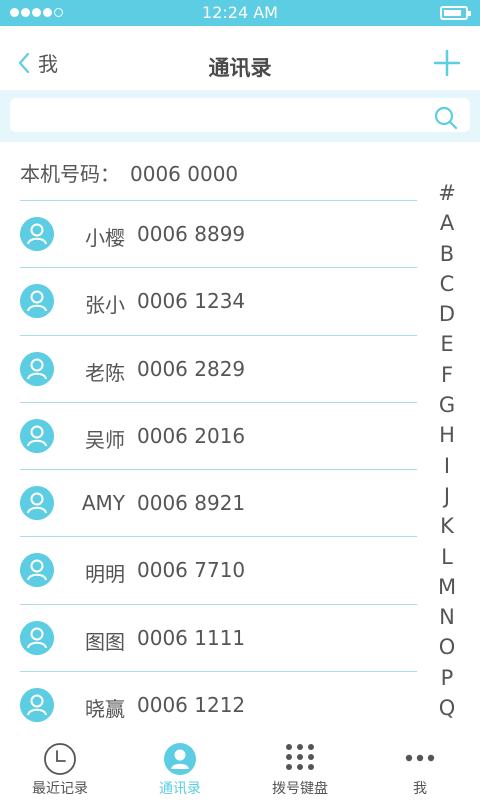 This screenshot has width=480, height=800. I want to click on index-letter: G, so click(447, 405).